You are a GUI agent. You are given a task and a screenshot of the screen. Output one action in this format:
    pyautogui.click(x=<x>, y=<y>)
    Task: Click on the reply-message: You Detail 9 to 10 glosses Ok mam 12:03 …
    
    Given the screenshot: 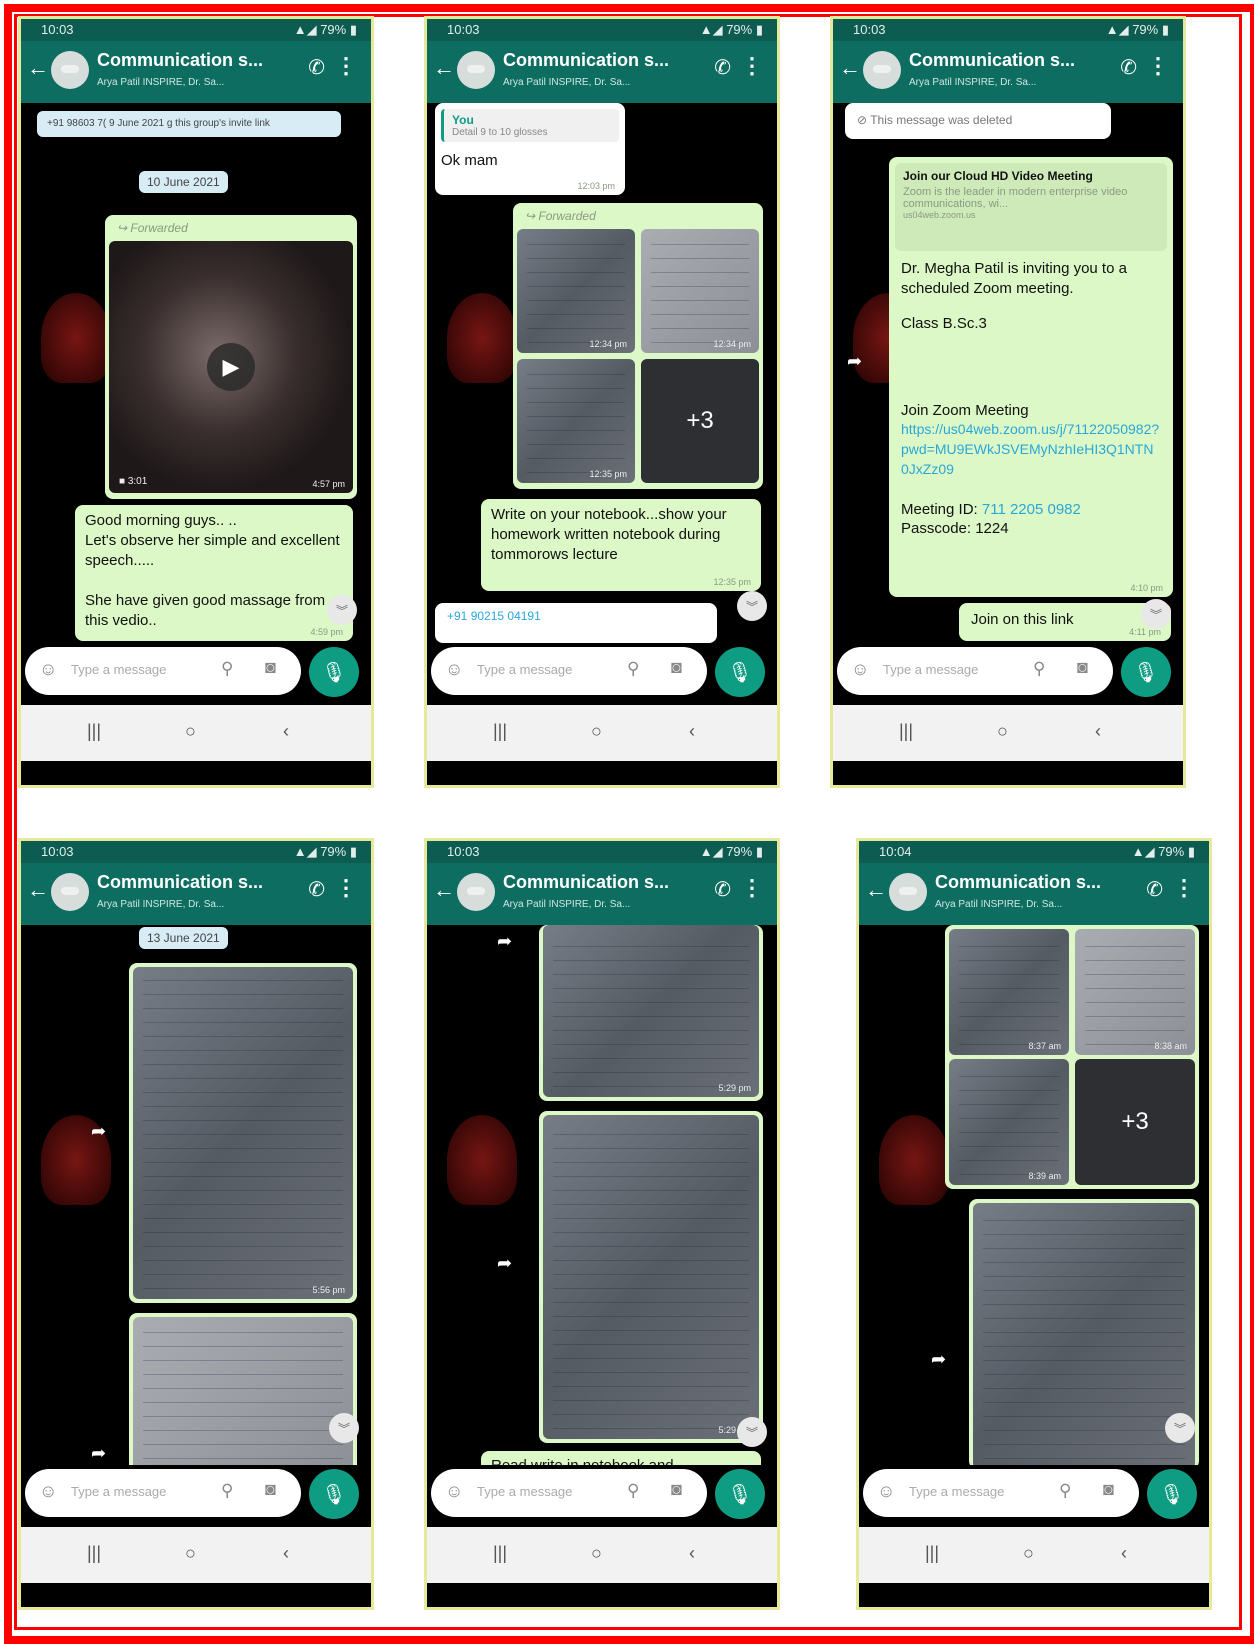 What is the action you would take?
    pyautogui.click(x=530, y=149)
    